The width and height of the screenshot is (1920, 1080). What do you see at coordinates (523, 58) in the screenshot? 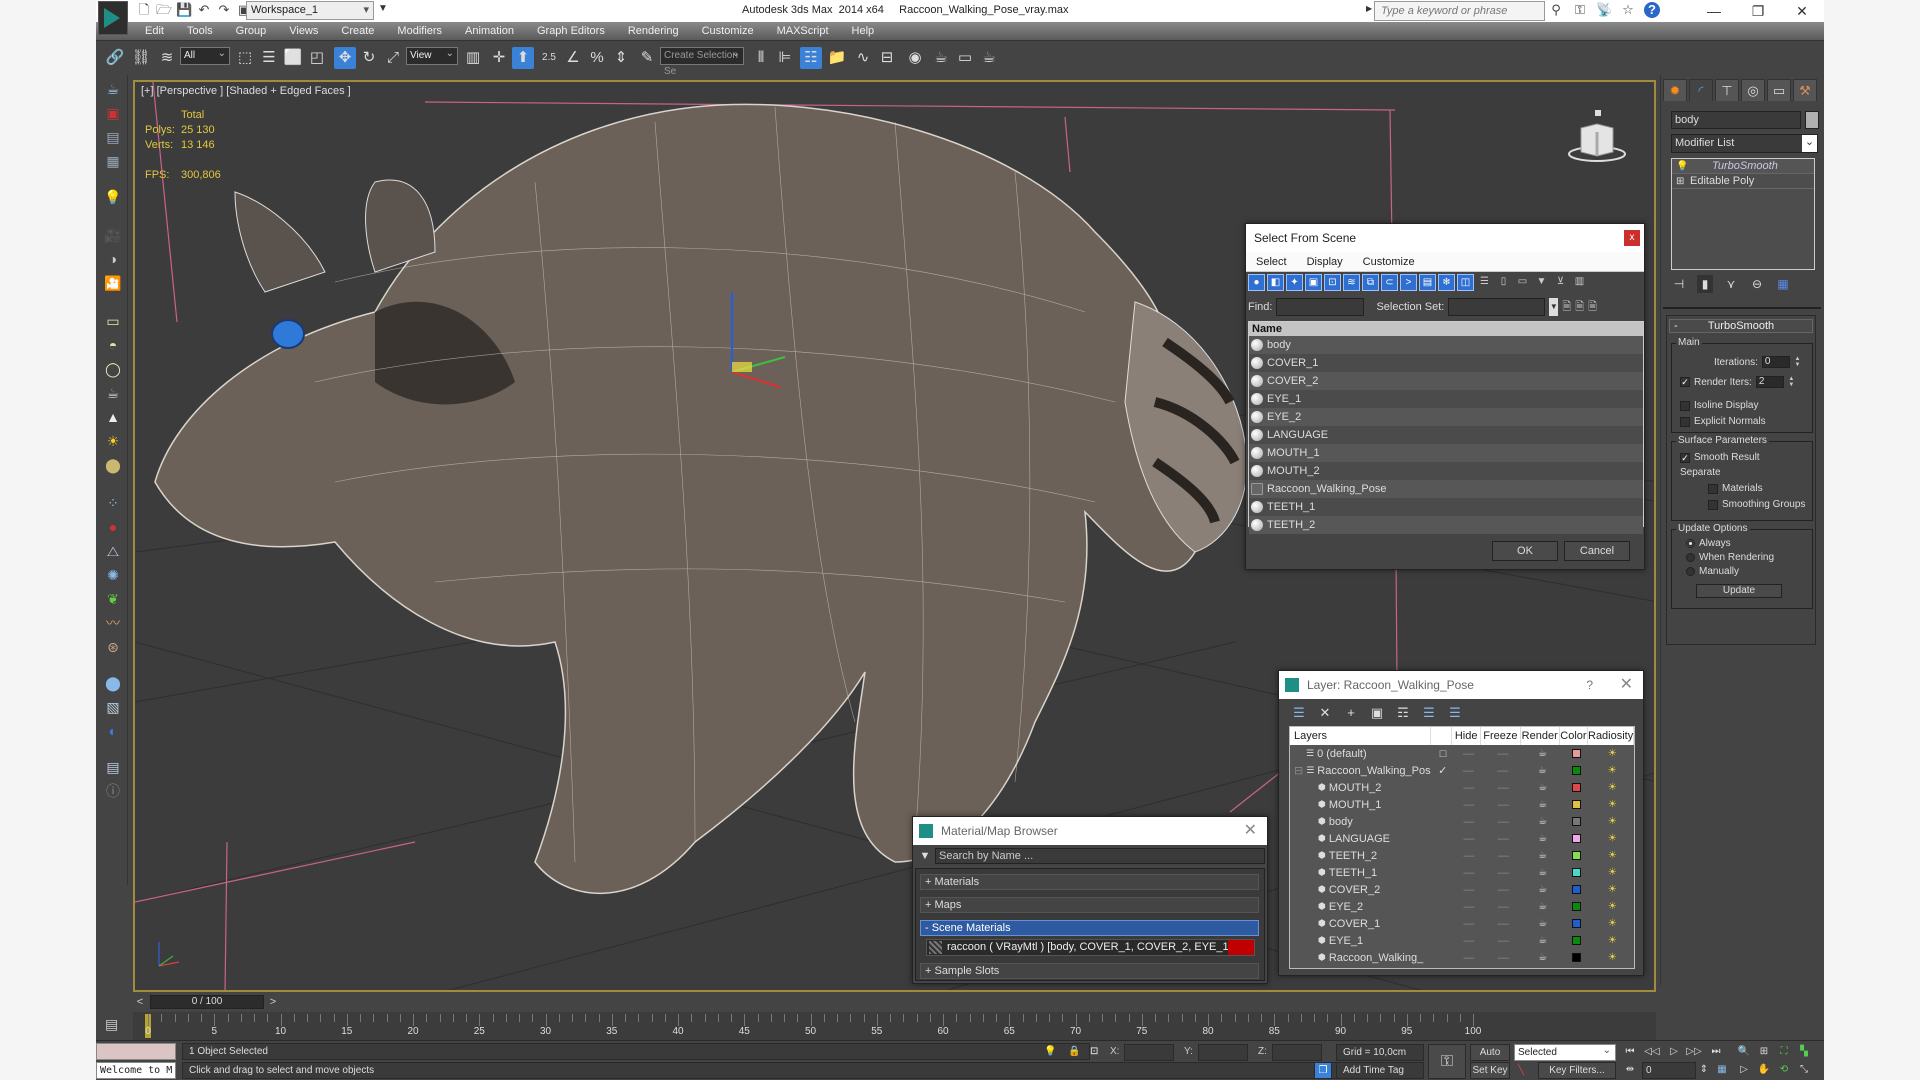
I see `keyboard-shortcut-override-icon: ⬆` at bounding box center [523, 58].